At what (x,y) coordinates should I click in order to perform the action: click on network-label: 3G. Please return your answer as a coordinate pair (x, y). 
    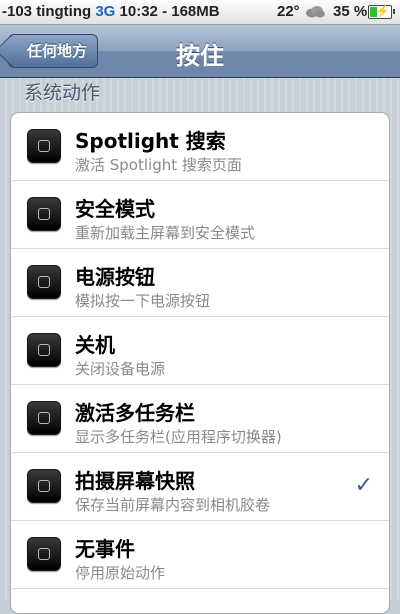
    Looking at the image, I should click on (105, 11).